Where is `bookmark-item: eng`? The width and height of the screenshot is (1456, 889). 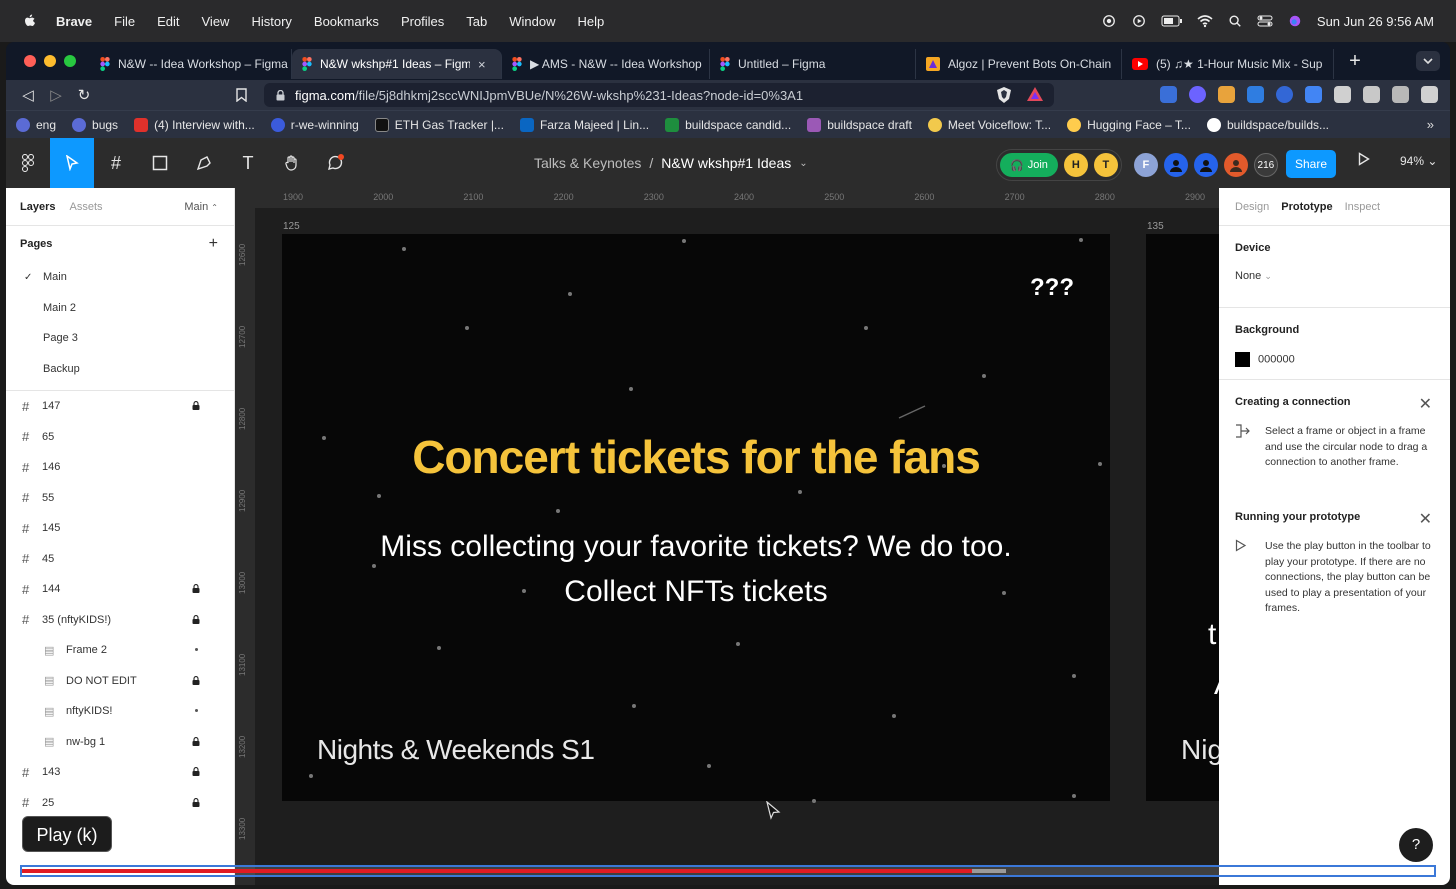
bookmark-item: eng is located at coordinates (36, 124).